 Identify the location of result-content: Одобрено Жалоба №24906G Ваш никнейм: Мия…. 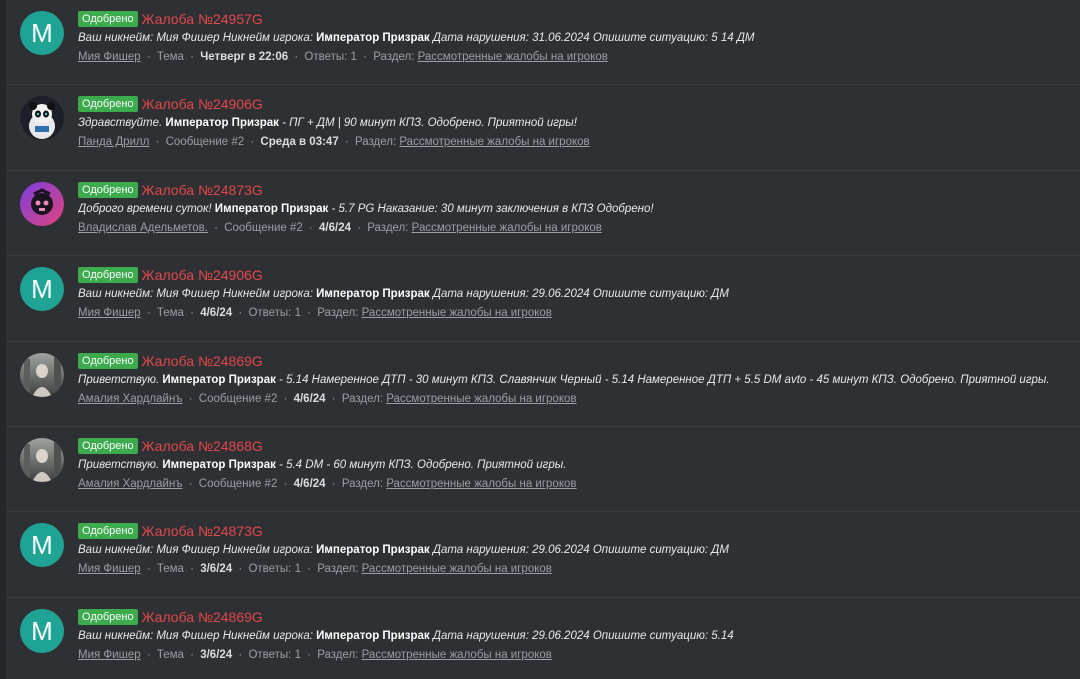
(574, 293).